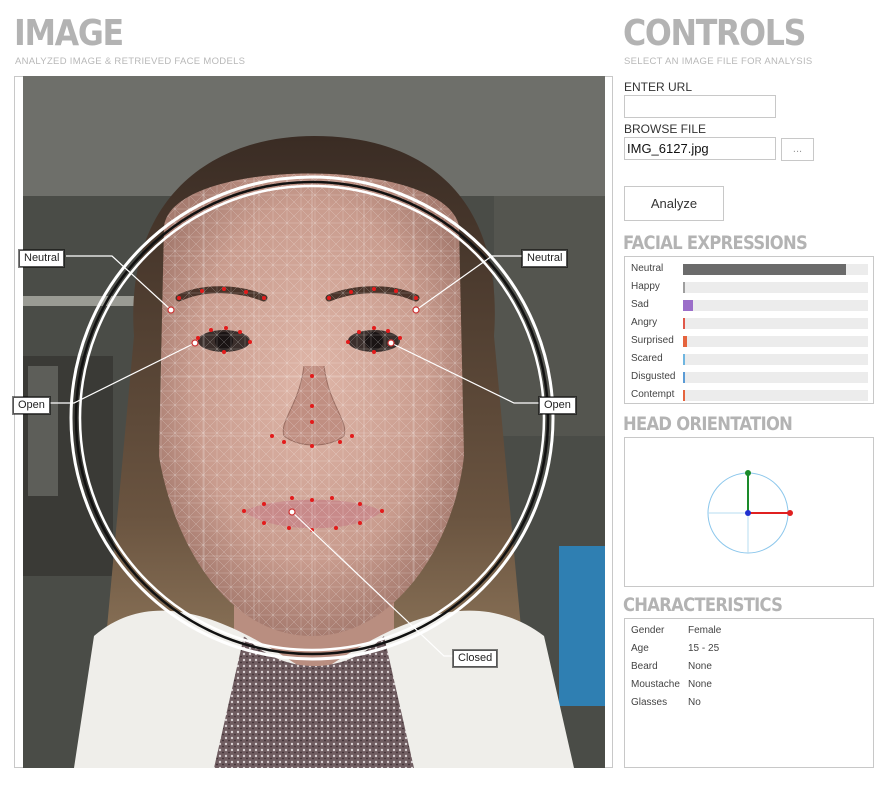  I want to click on file-name-field, so click(700, 148).